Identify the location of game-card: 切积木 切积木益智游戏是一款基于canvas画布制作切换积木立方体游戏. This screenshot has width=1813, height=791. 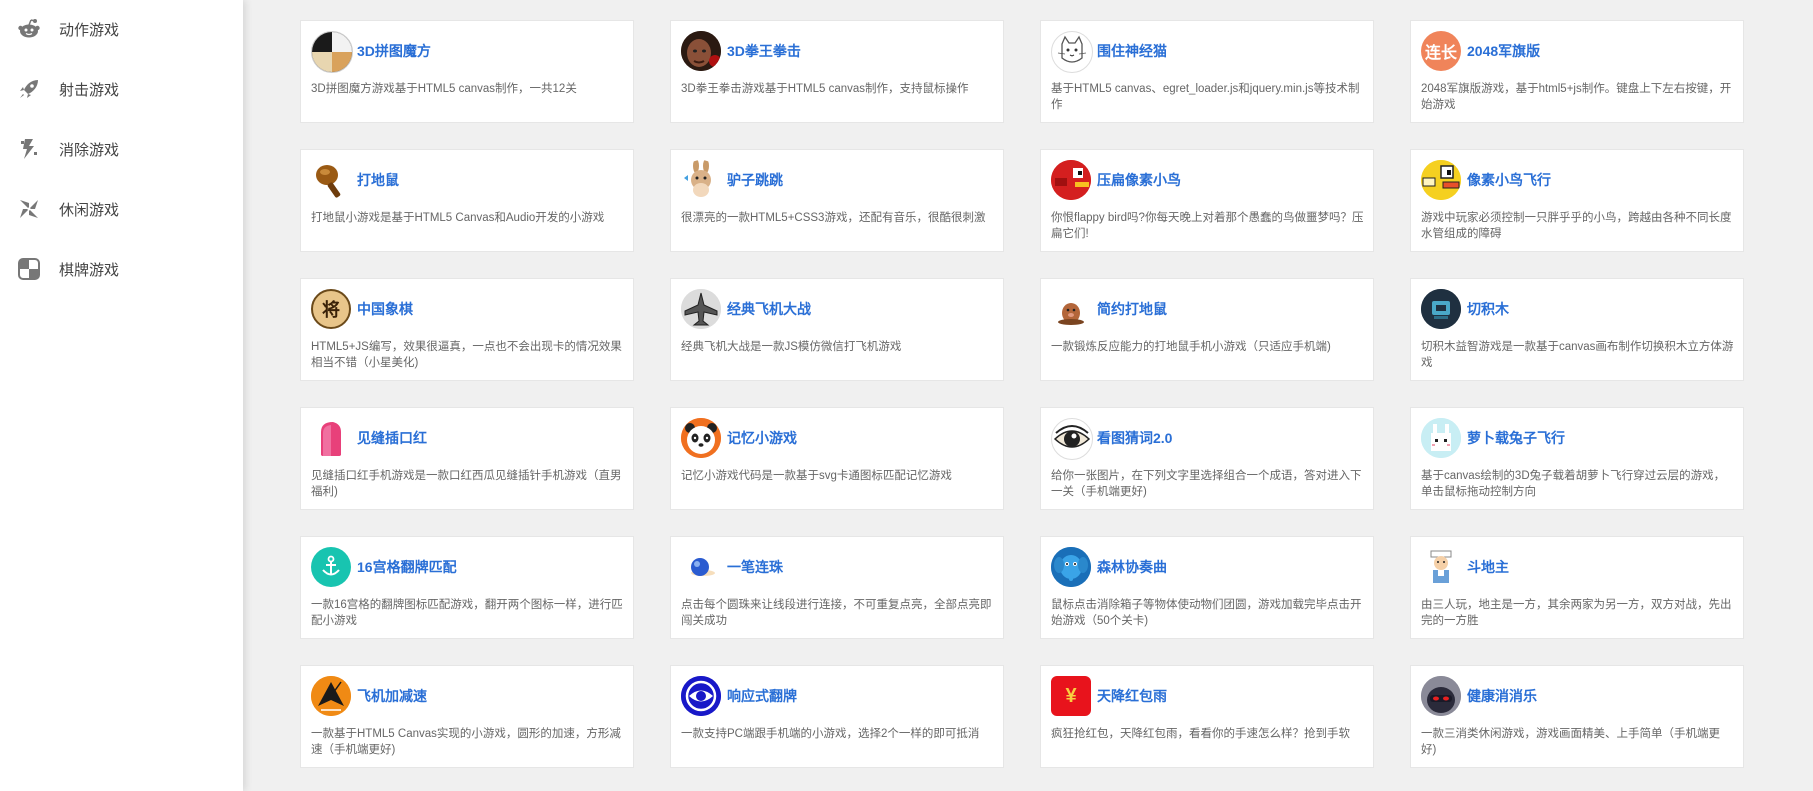
(1577, 329).